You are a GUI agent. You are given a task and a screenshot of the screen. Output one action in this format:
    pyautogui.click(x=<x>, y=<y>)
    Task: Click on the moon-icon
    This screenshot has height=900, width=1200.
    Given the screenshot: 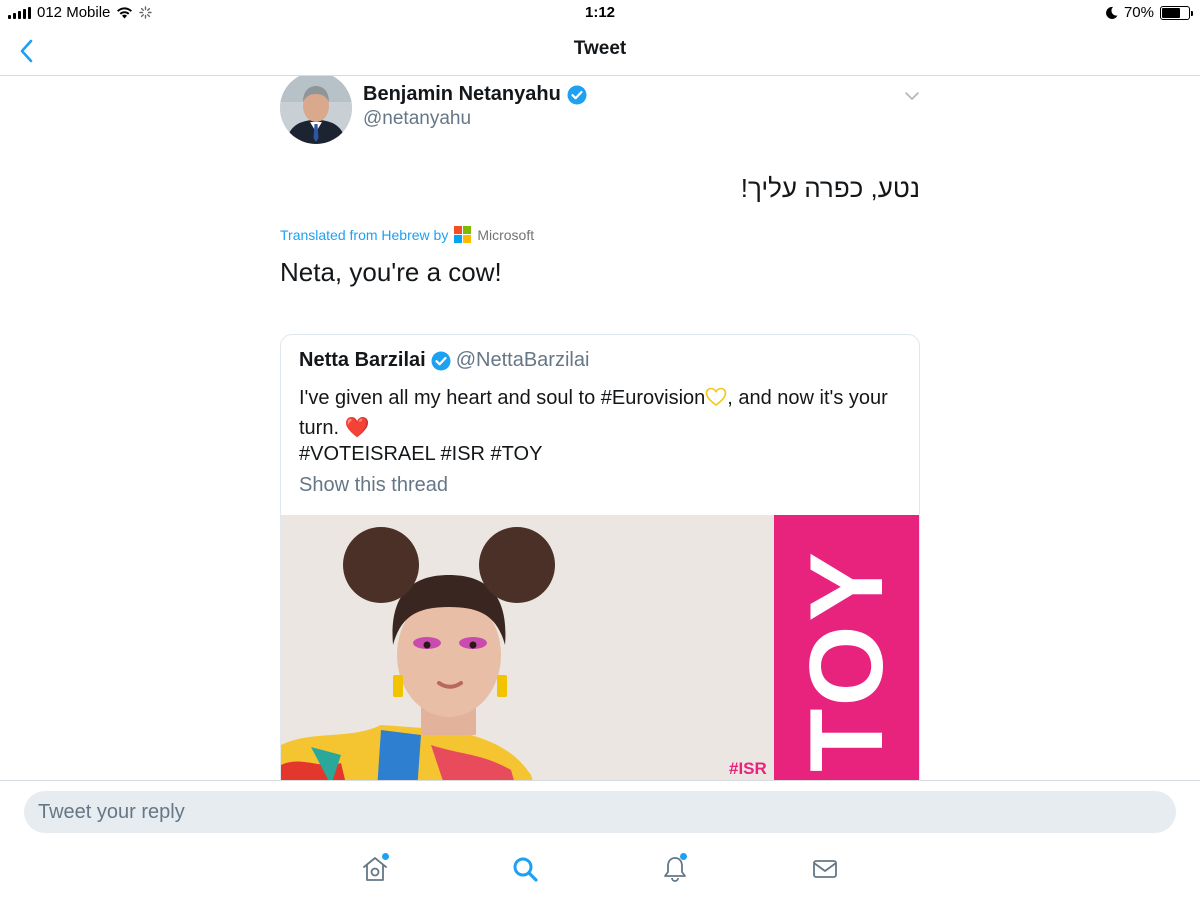 What is the action you would take?
    pyautogui.click(x=1112, y=12)
    